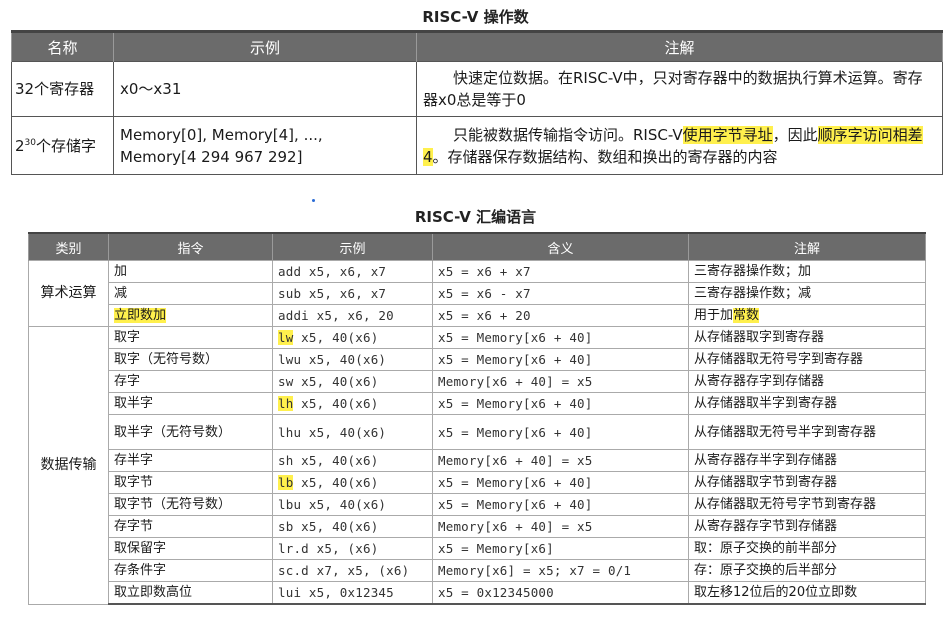 This screenshot has width=951, height=634. What do you see at coordinates (190, 381) in the screenshot?
I see `instr-cell: 存字` at bounding box center [190, 381].